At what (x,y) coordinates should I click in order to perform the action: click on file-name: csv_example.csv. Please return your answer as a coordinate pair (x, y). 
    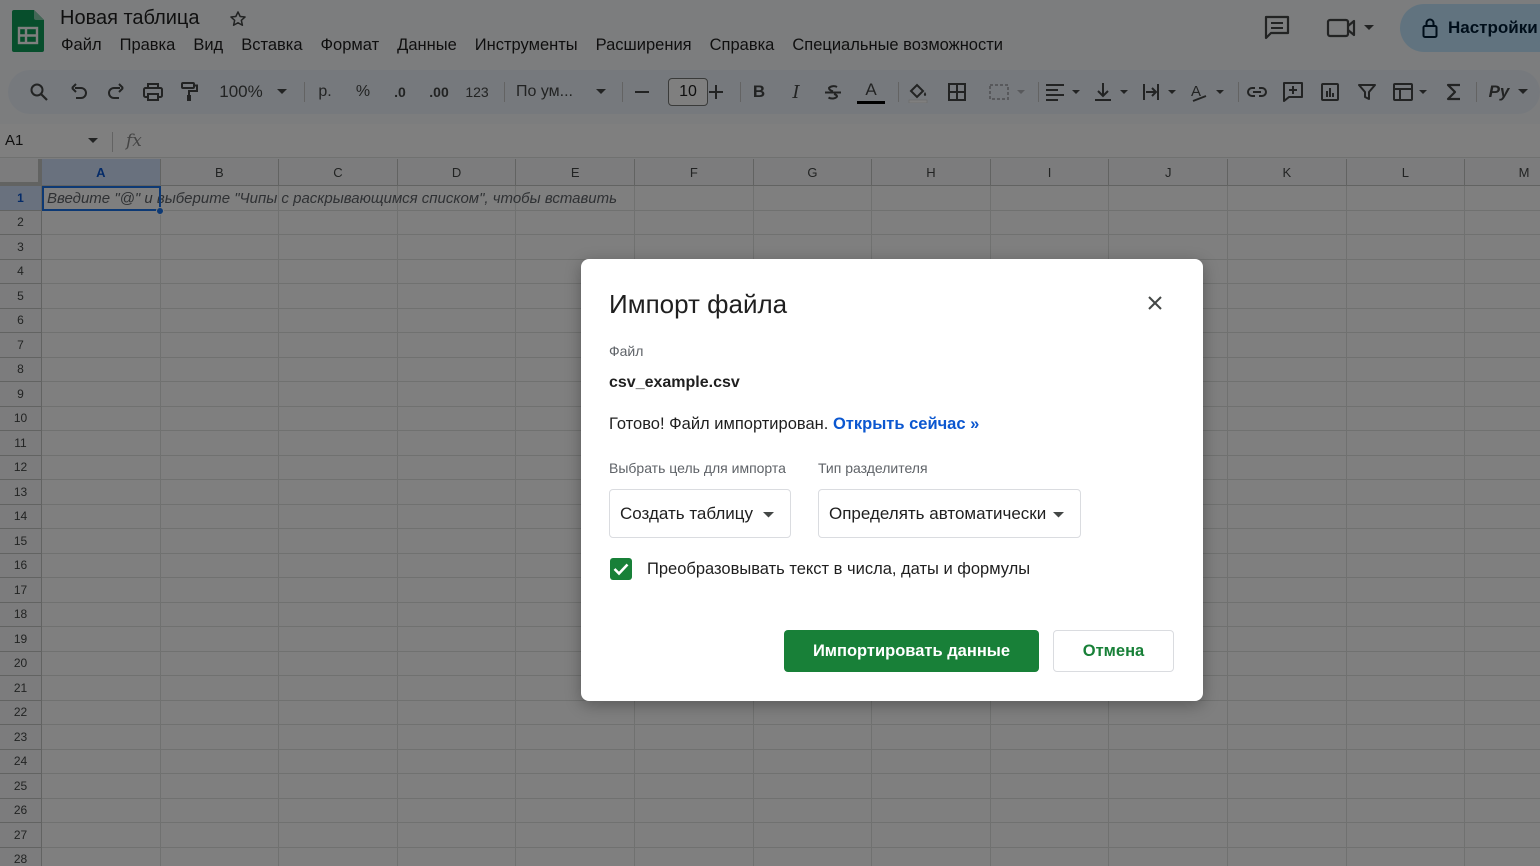
    Looking at the image, I should click on (674, 382).